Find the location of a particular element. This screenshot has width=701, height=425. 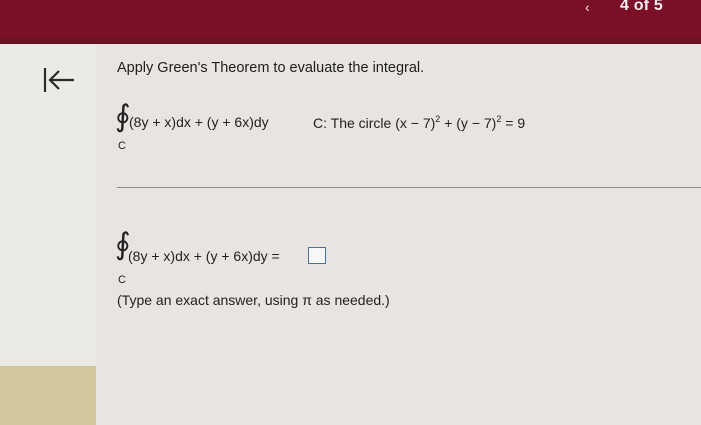

curve-term-2: + (y − 7) is located at coordinates (468, 123).